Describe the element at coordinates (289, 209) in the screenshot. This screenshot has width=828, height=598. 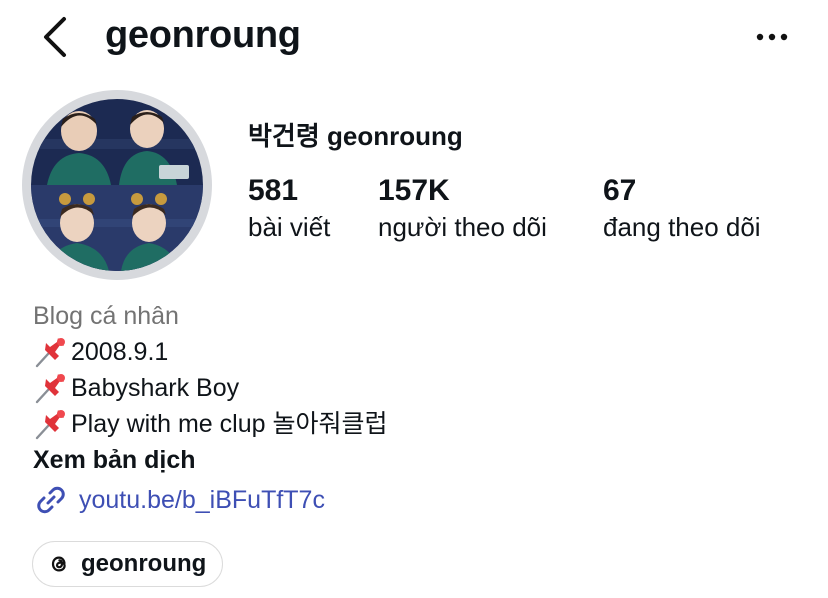
I see `stat-posts: 581 bài viết` at that location.